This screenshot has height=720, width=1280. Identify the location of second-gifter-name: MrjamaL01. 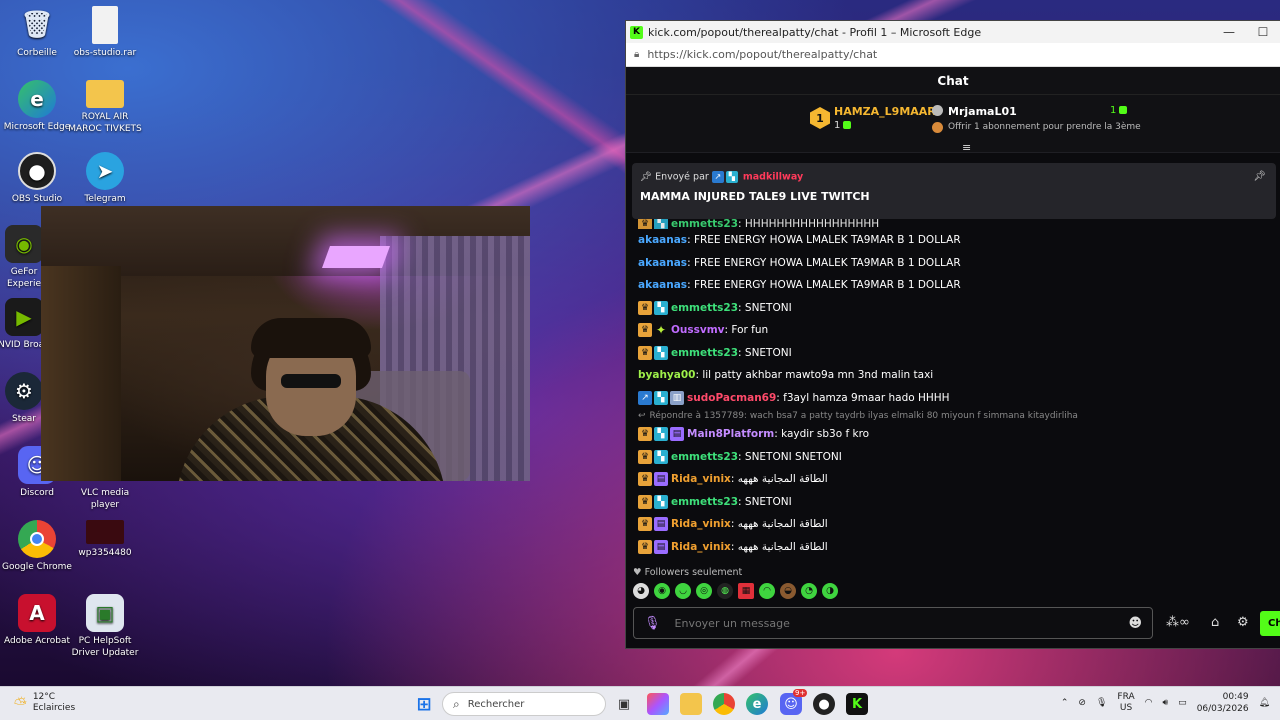
(982, 111).